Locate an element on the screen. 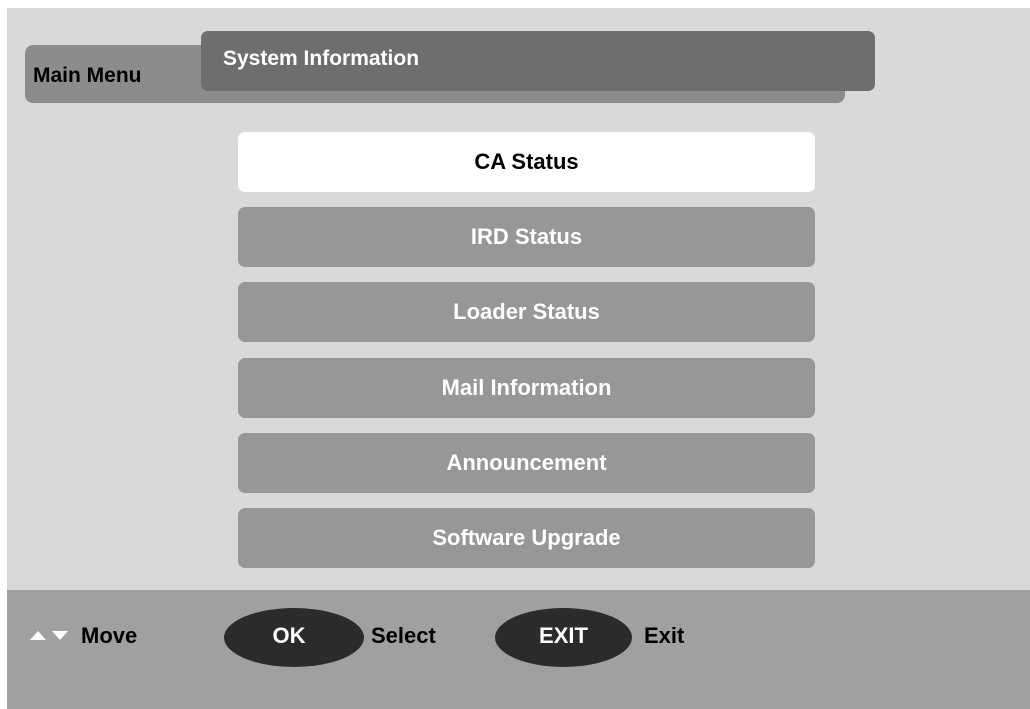 The height and width of the screenshot is (709, 1030). ok-key-button: OK is located at coordinates (294, 637).